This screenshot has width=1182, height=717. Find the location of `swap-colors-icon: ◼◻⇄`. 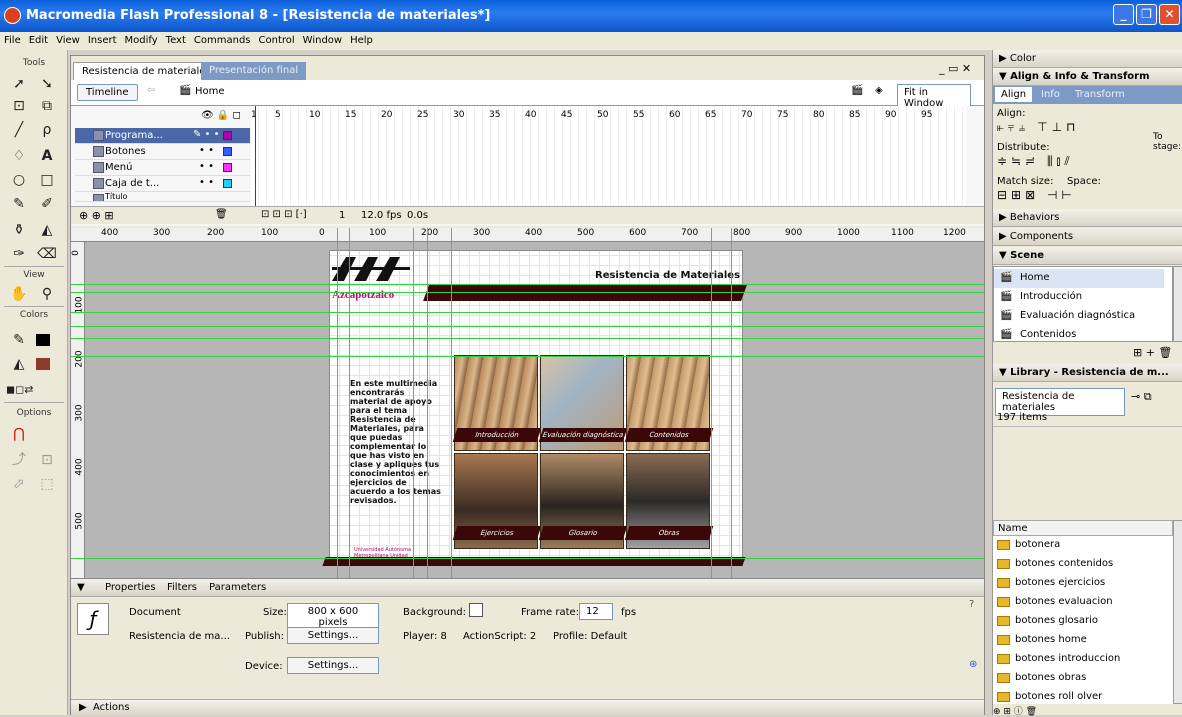

swap-colors-icon: ◼◻⇄ is located at coordinates (19, 390).